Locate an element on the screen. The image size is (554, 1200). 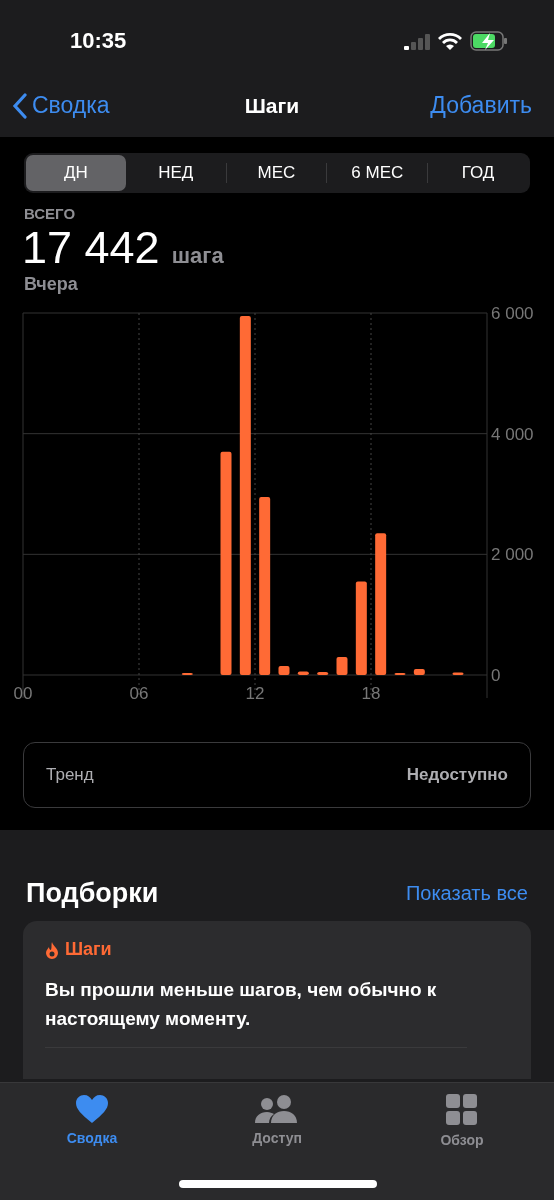
tab-bar-item: Сводка is located at coordinates (92, 1125).